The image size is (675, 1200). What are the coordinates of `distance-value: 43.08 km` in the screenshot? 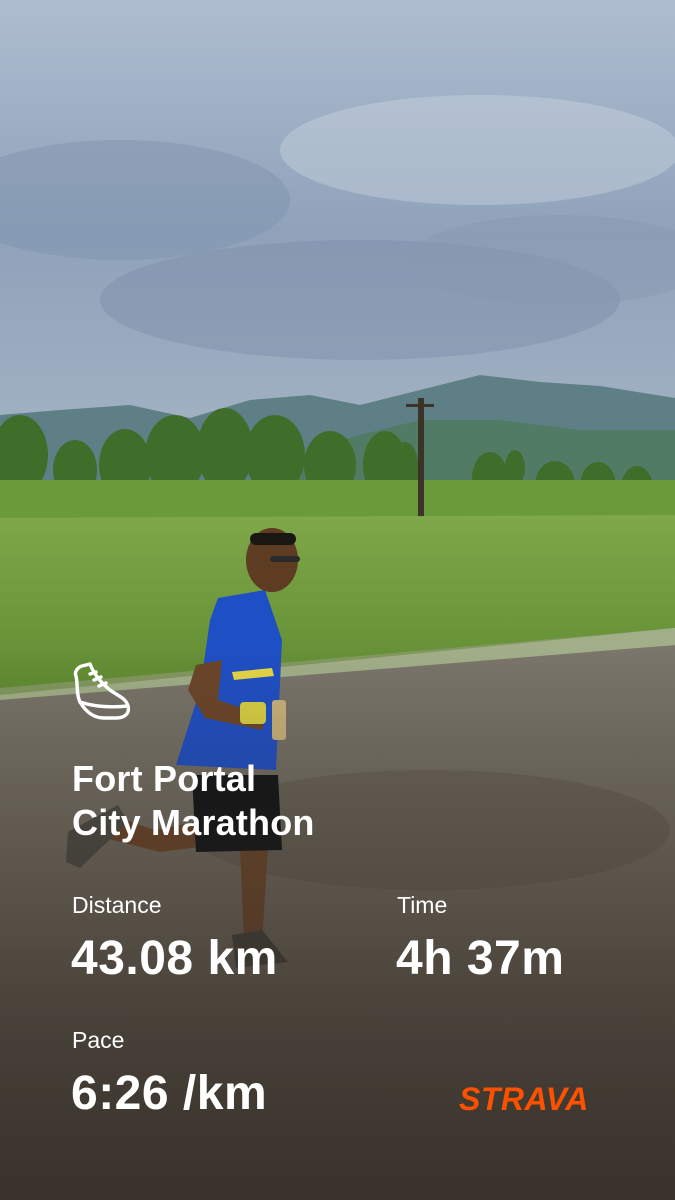 It's located at (174, 958).